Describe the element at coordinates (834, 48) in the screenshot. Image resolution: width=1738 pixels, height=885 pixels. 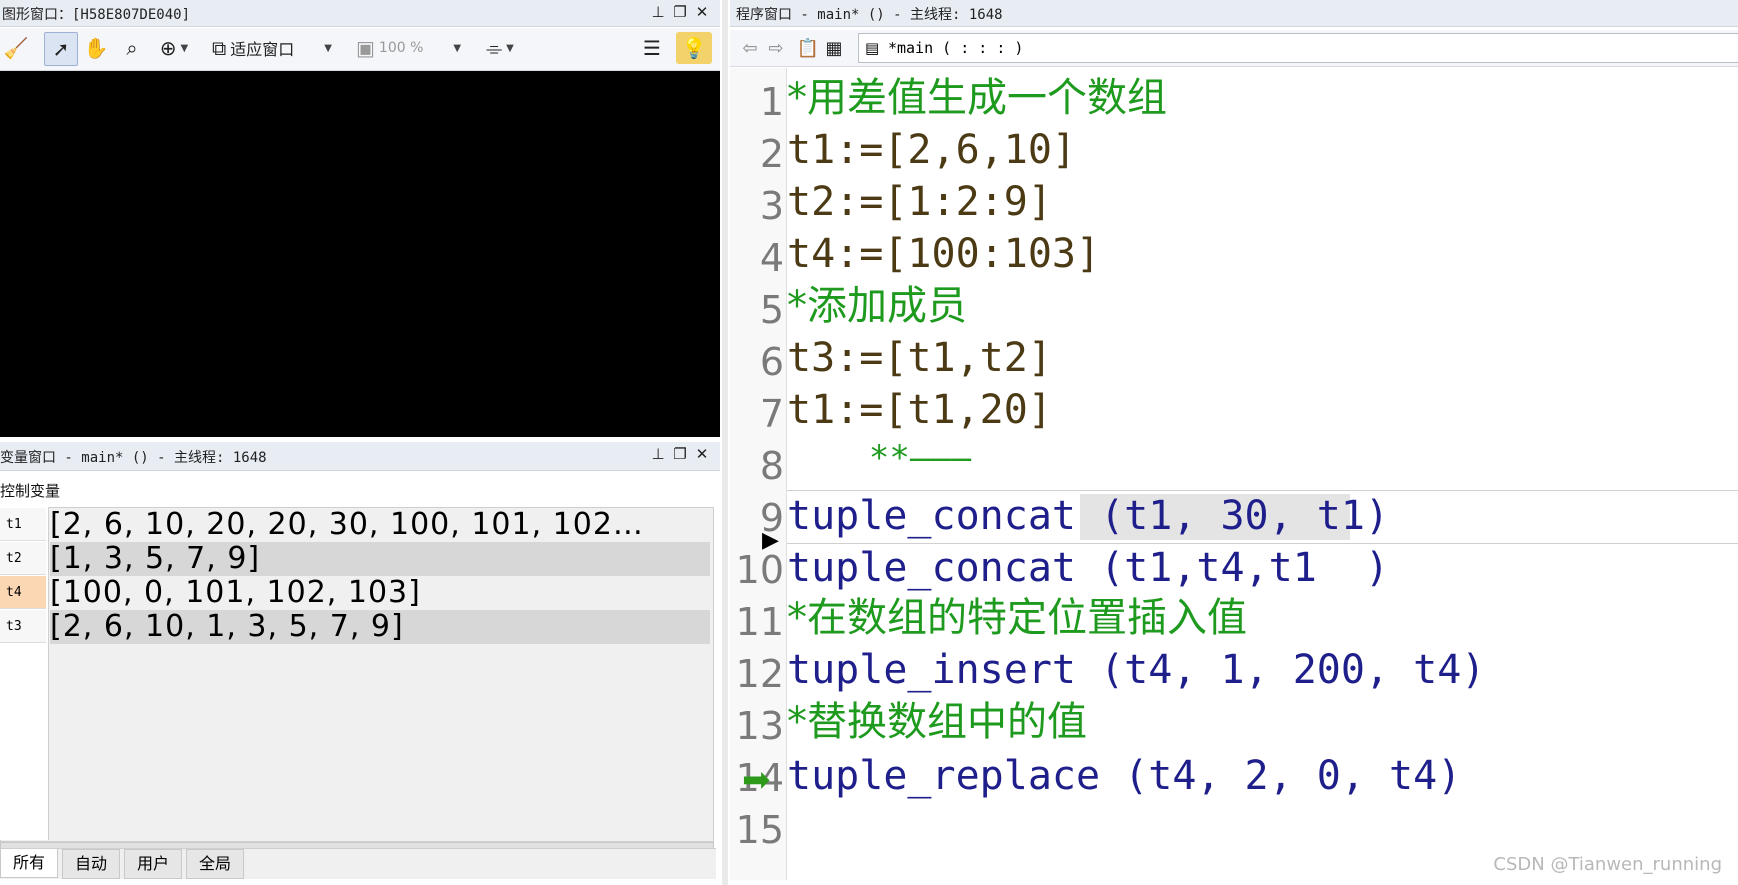
I see `grid-icon: ▦` at that location.